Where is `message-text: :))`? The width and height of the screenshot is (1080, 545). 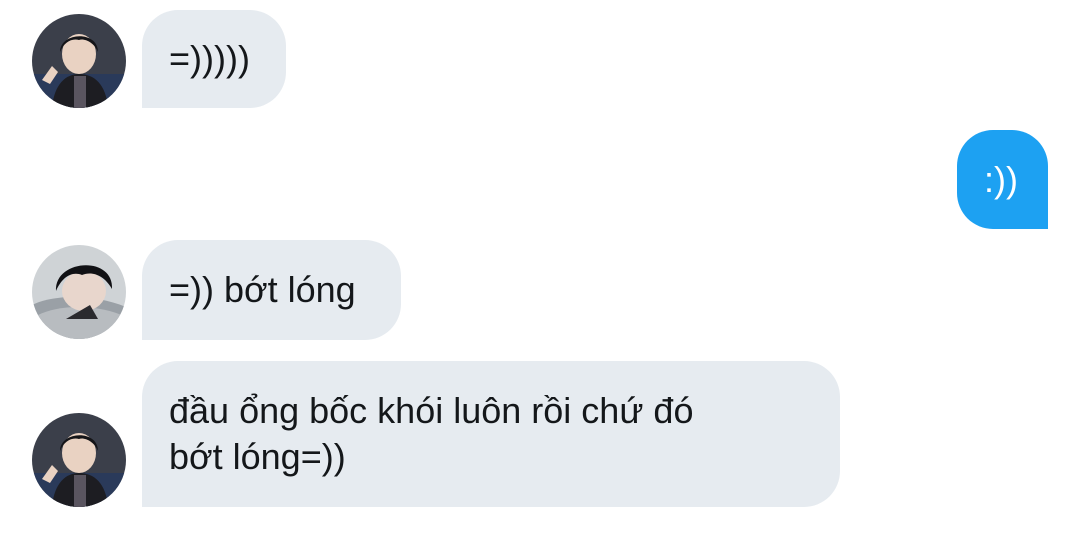 message-text: :)) is located at coordinates (1001, 179).